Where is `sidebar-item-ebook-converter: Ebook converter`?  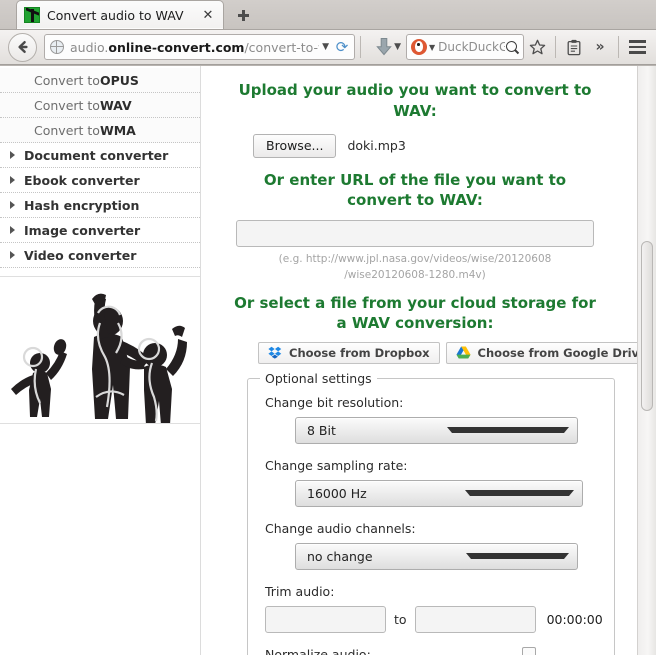
sidebar-item-ebook-converter: Ebook converter is located at coordinates (100, 181).